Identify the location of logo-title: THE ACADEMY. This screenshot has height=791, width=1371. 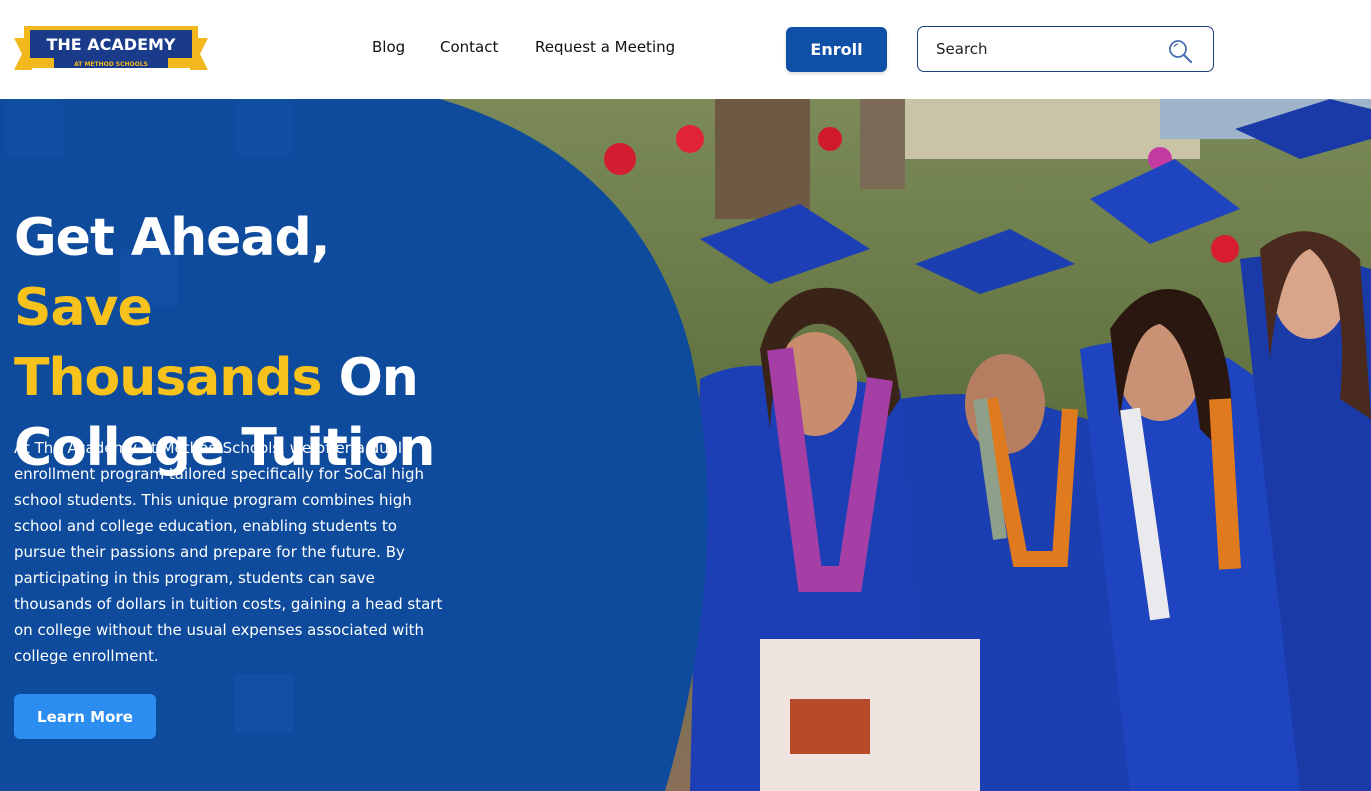
(110, 44).